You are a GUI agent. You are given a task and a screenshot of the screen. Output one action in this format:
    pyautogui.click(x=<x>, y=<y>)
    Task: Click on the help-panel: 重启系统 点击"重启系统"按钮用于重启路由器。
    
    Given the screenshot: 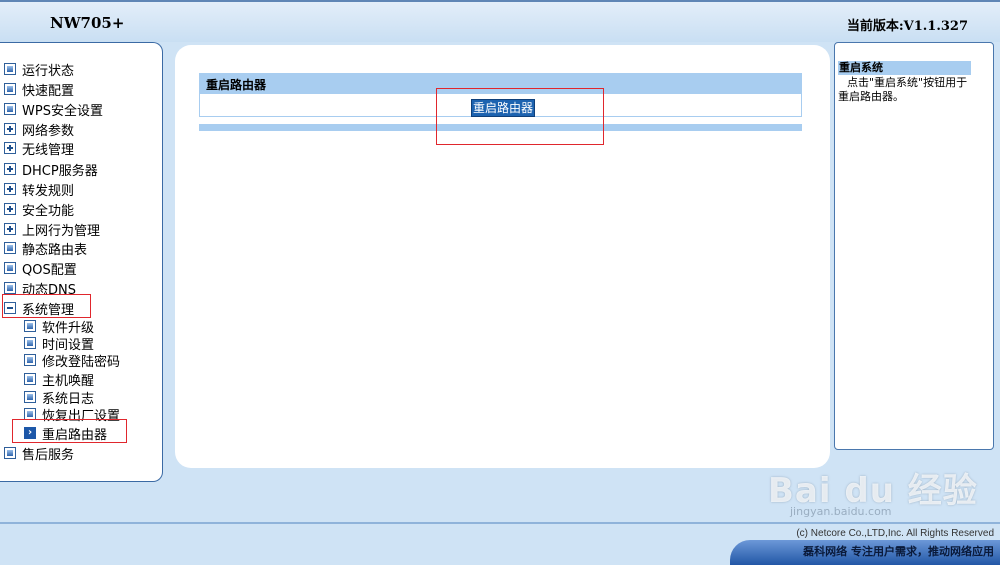 What is the action you would take?
    pyautogui.click(x=914, y=246)
    